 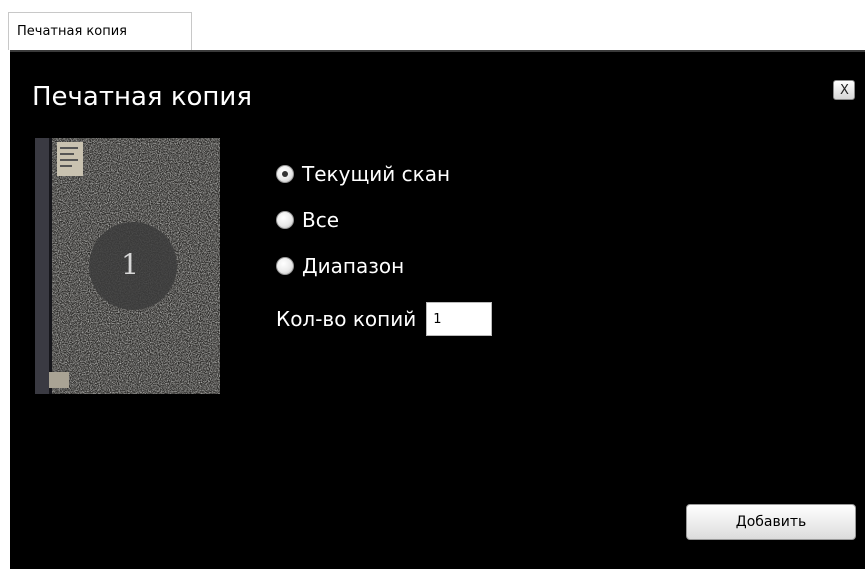 I want to click on option-all-label: Все, so click(x=321, y=220).